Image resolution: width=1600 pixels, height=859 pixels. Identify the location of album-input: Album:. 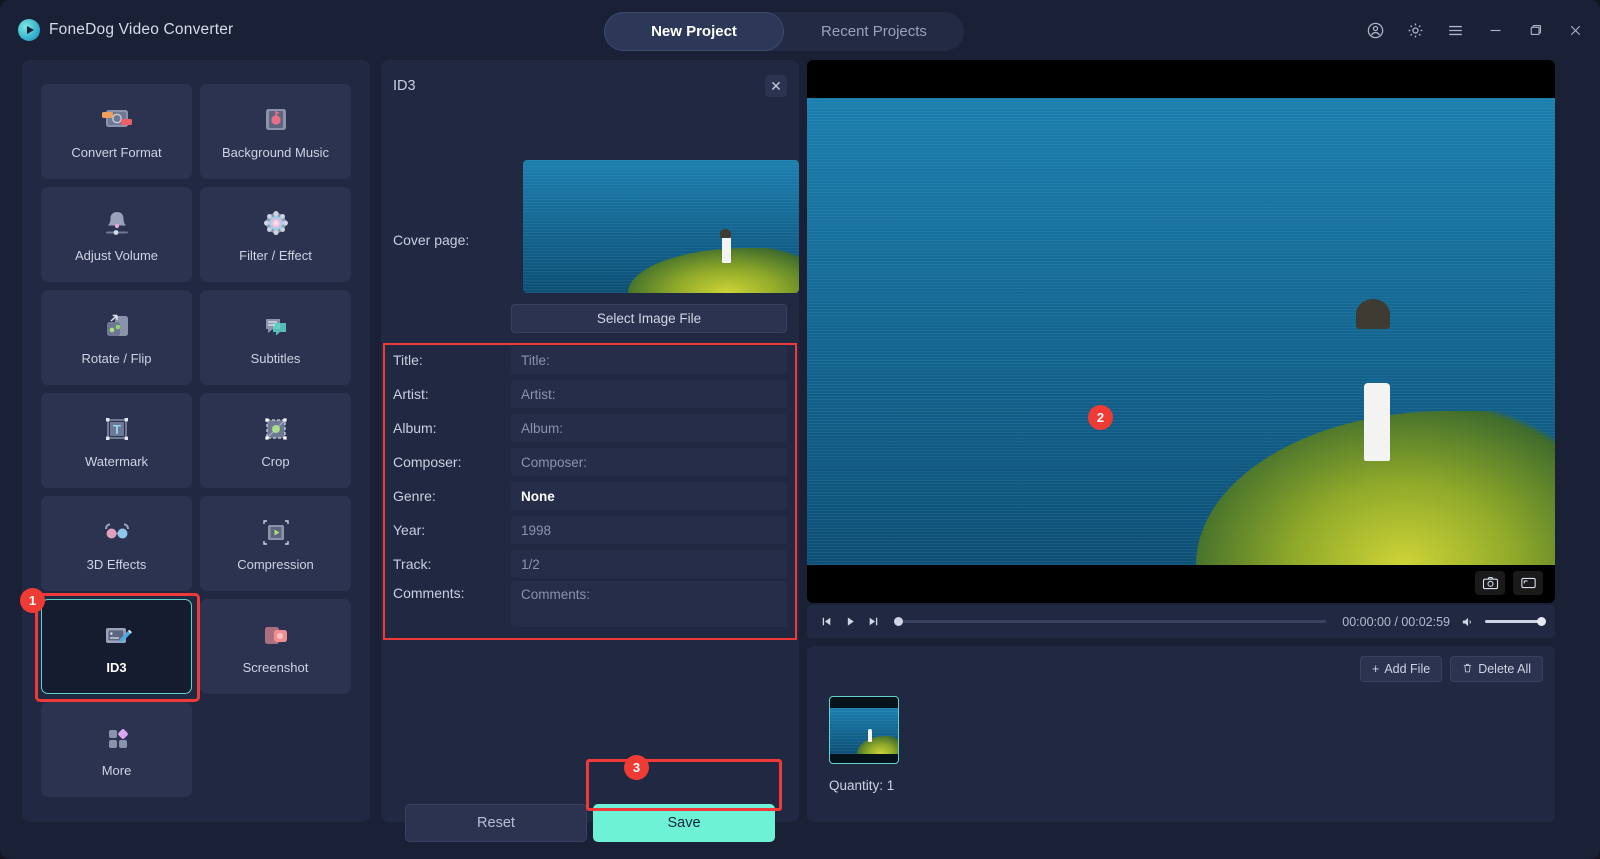
(649, 428).